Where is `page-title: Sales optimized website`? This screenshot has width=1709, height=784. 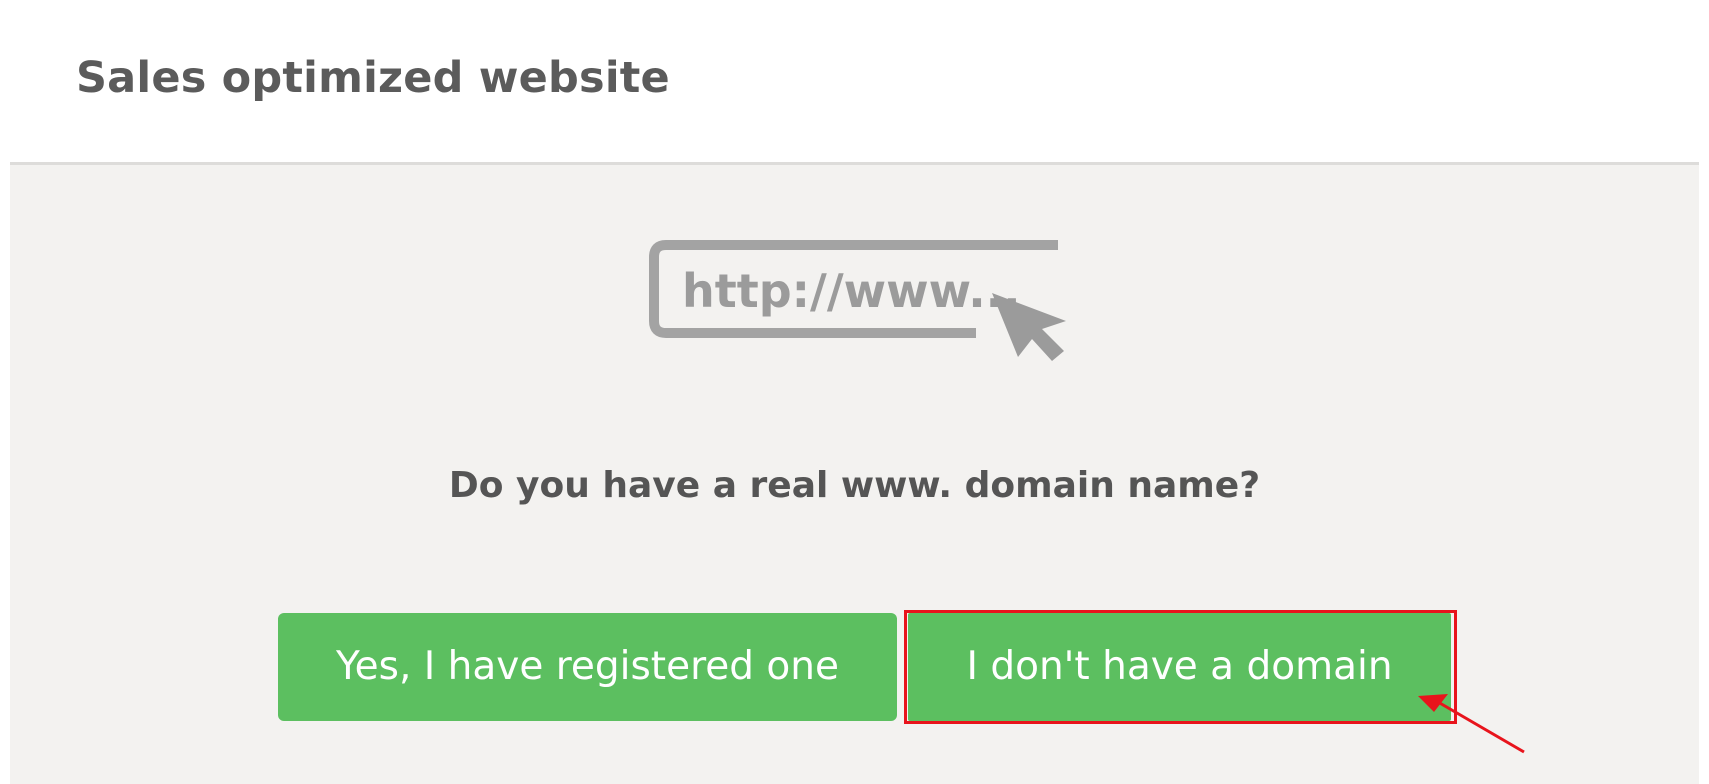
page-title: Sales optimized website is located at coordinates (373, 78).